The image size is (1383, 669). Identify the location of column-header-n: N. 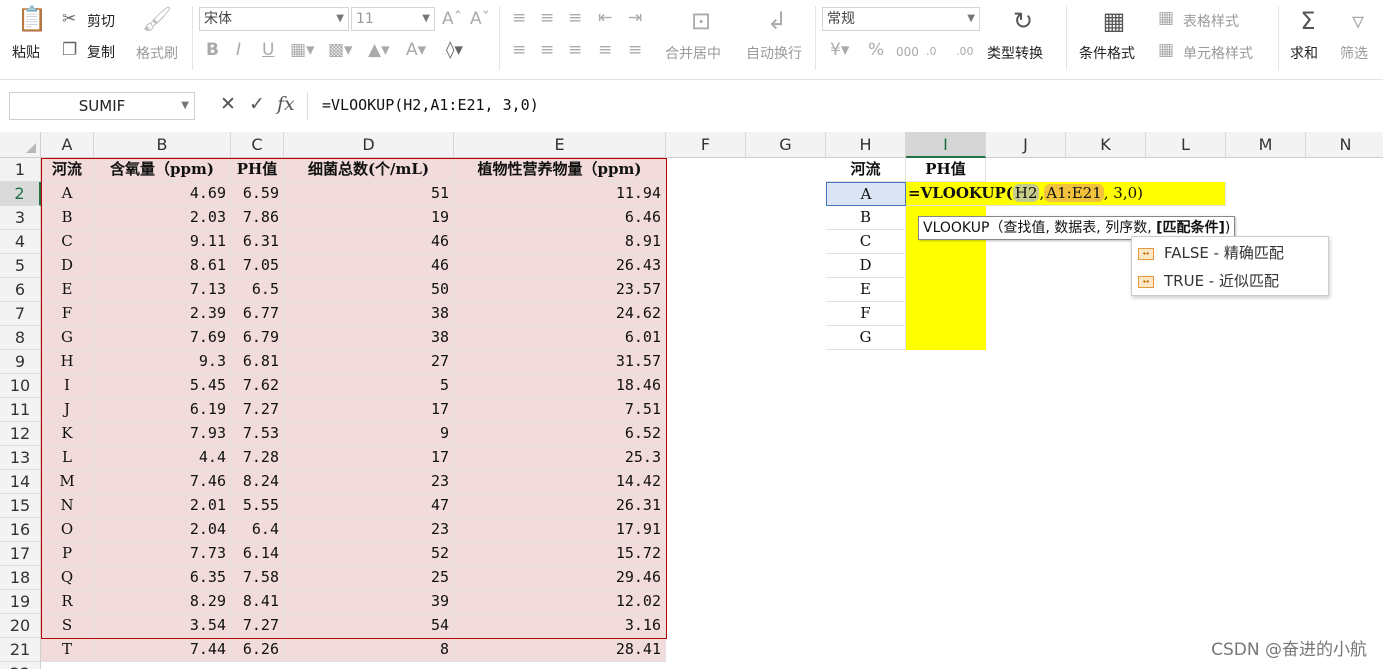
(1344, 145).